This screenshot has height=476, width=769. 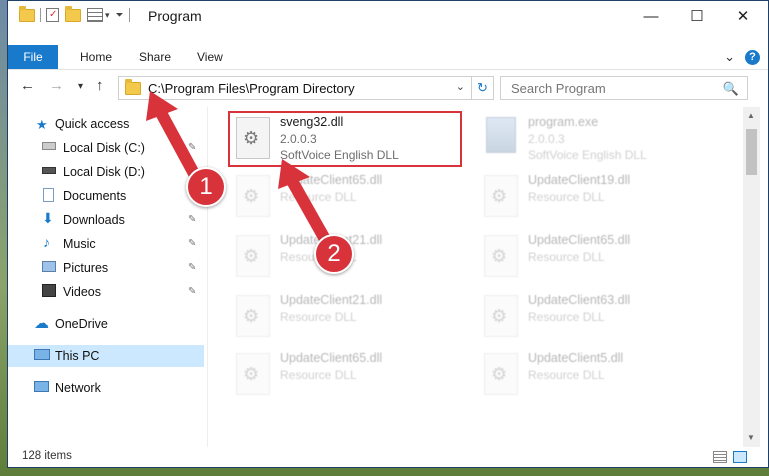 I want to click on maximize-button: ☐, so click(x=697, y=16).